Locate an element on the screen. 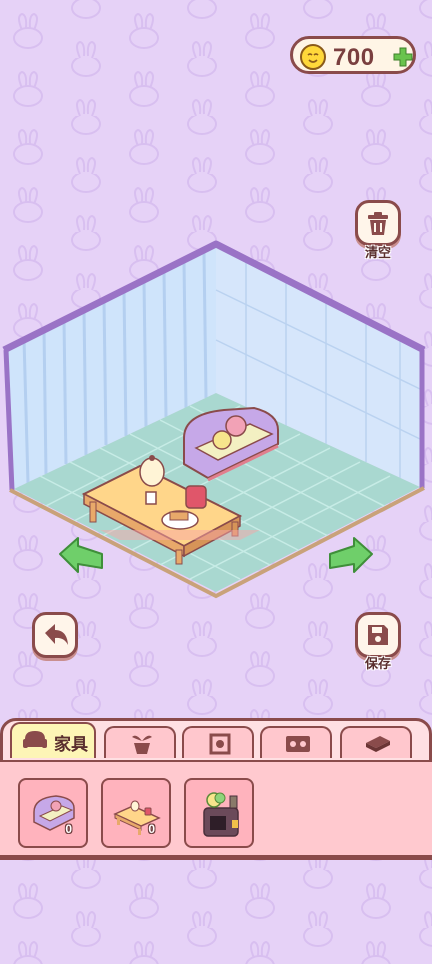 This screenshot has width=432, height=964. back-button is located at coordinates (55, 635).